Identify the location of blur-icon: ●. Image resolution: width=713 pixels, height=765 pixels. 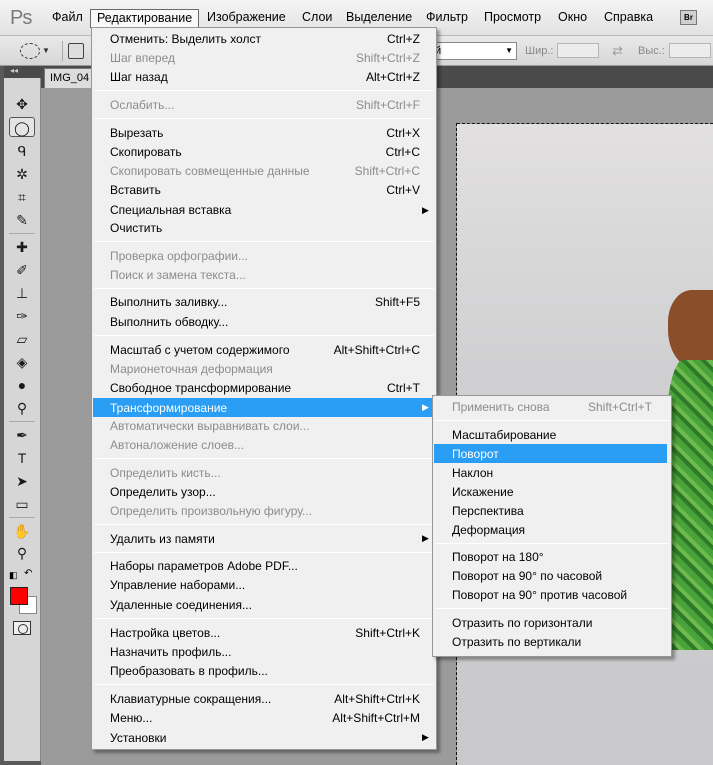
(22, 385).